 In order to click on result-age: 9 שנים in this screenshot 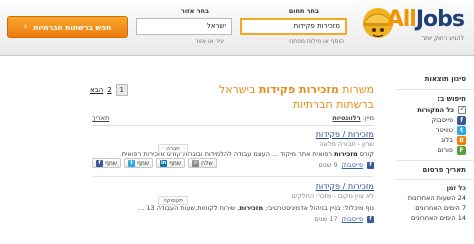, I will do `click(328, 165)`.